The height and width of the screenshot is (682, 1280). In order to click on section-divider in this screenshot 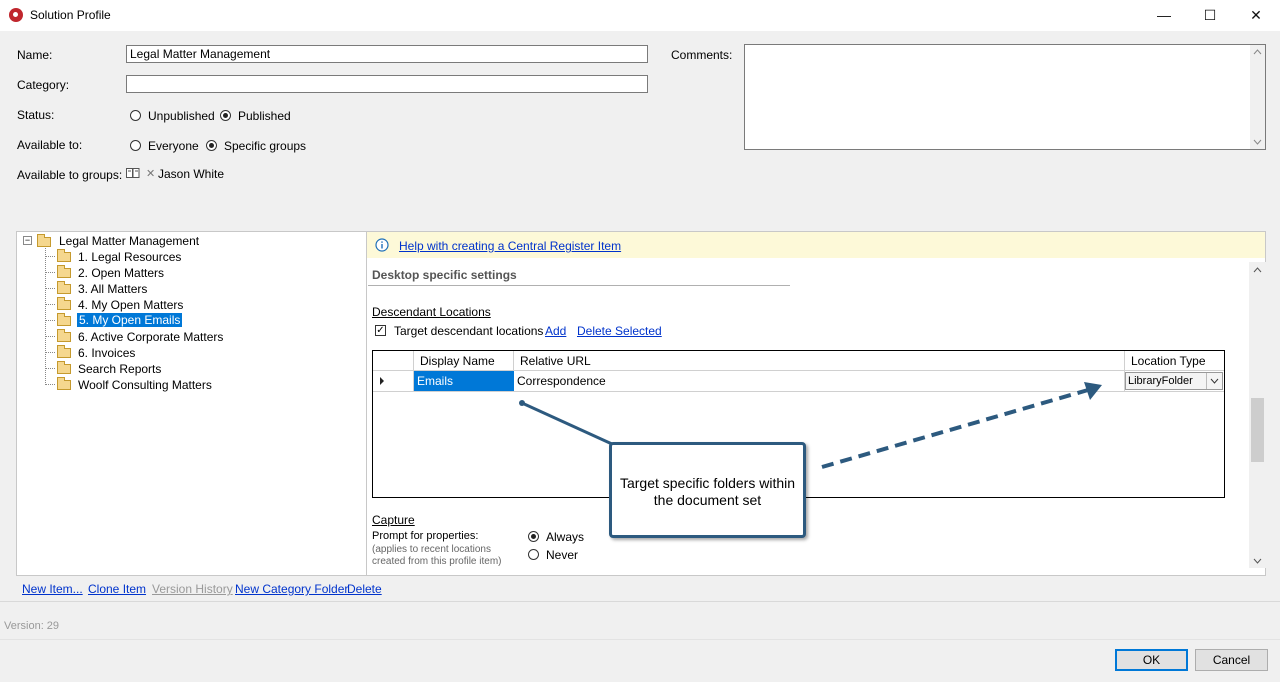, I will do `click(579, 285)`.